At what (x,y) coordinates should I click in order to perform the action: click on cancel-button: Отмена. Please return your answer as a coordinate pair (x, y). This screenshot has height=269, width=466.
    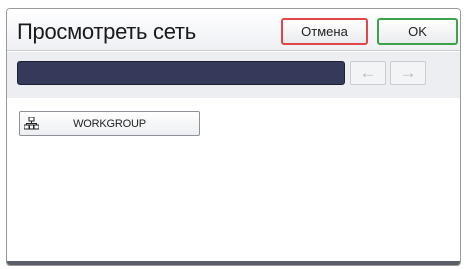
    Looking at the image, I should click on (324, 31).